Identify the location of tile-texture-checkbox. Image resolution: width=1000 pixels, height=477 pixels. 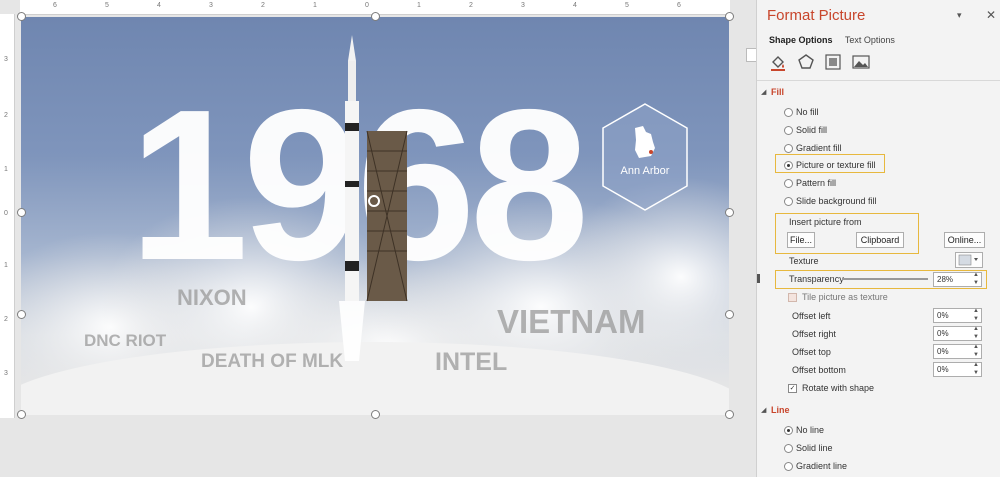
(792, 297).